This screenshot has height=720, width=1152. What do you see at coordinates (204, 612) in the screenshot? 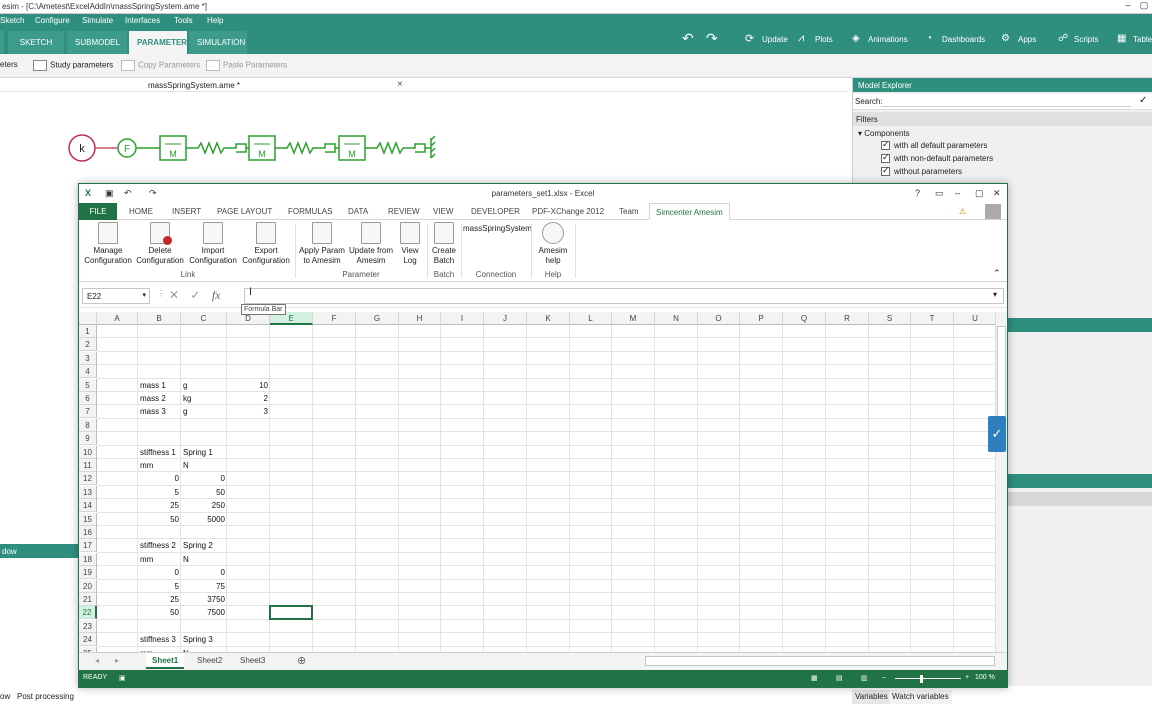
I see `cell-C22: 7500` at bounding box center [204, 612].